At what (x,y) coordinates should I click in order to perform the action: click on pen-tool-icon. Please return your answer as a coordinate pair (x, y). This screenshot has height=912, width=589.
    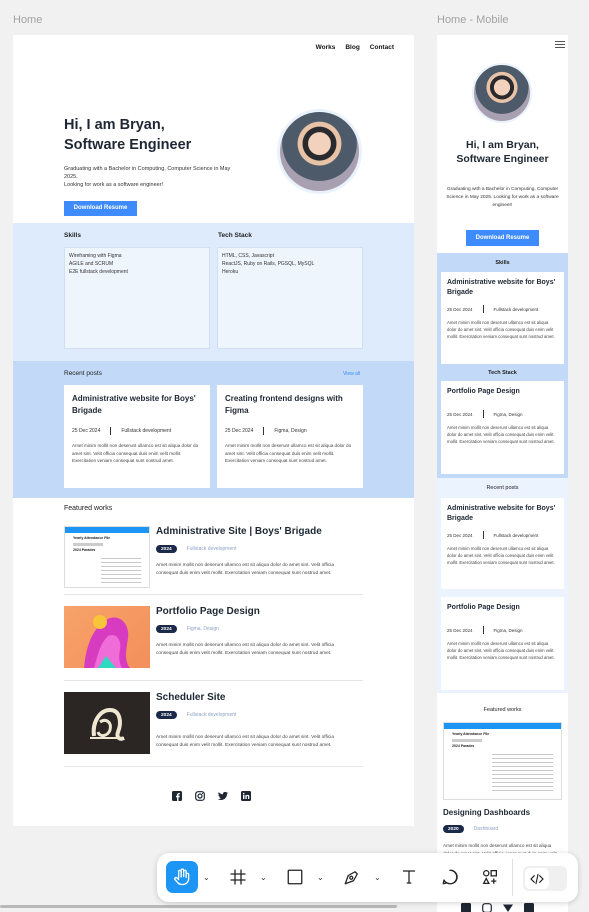
    Looking at the image, I should click on (352, 877).